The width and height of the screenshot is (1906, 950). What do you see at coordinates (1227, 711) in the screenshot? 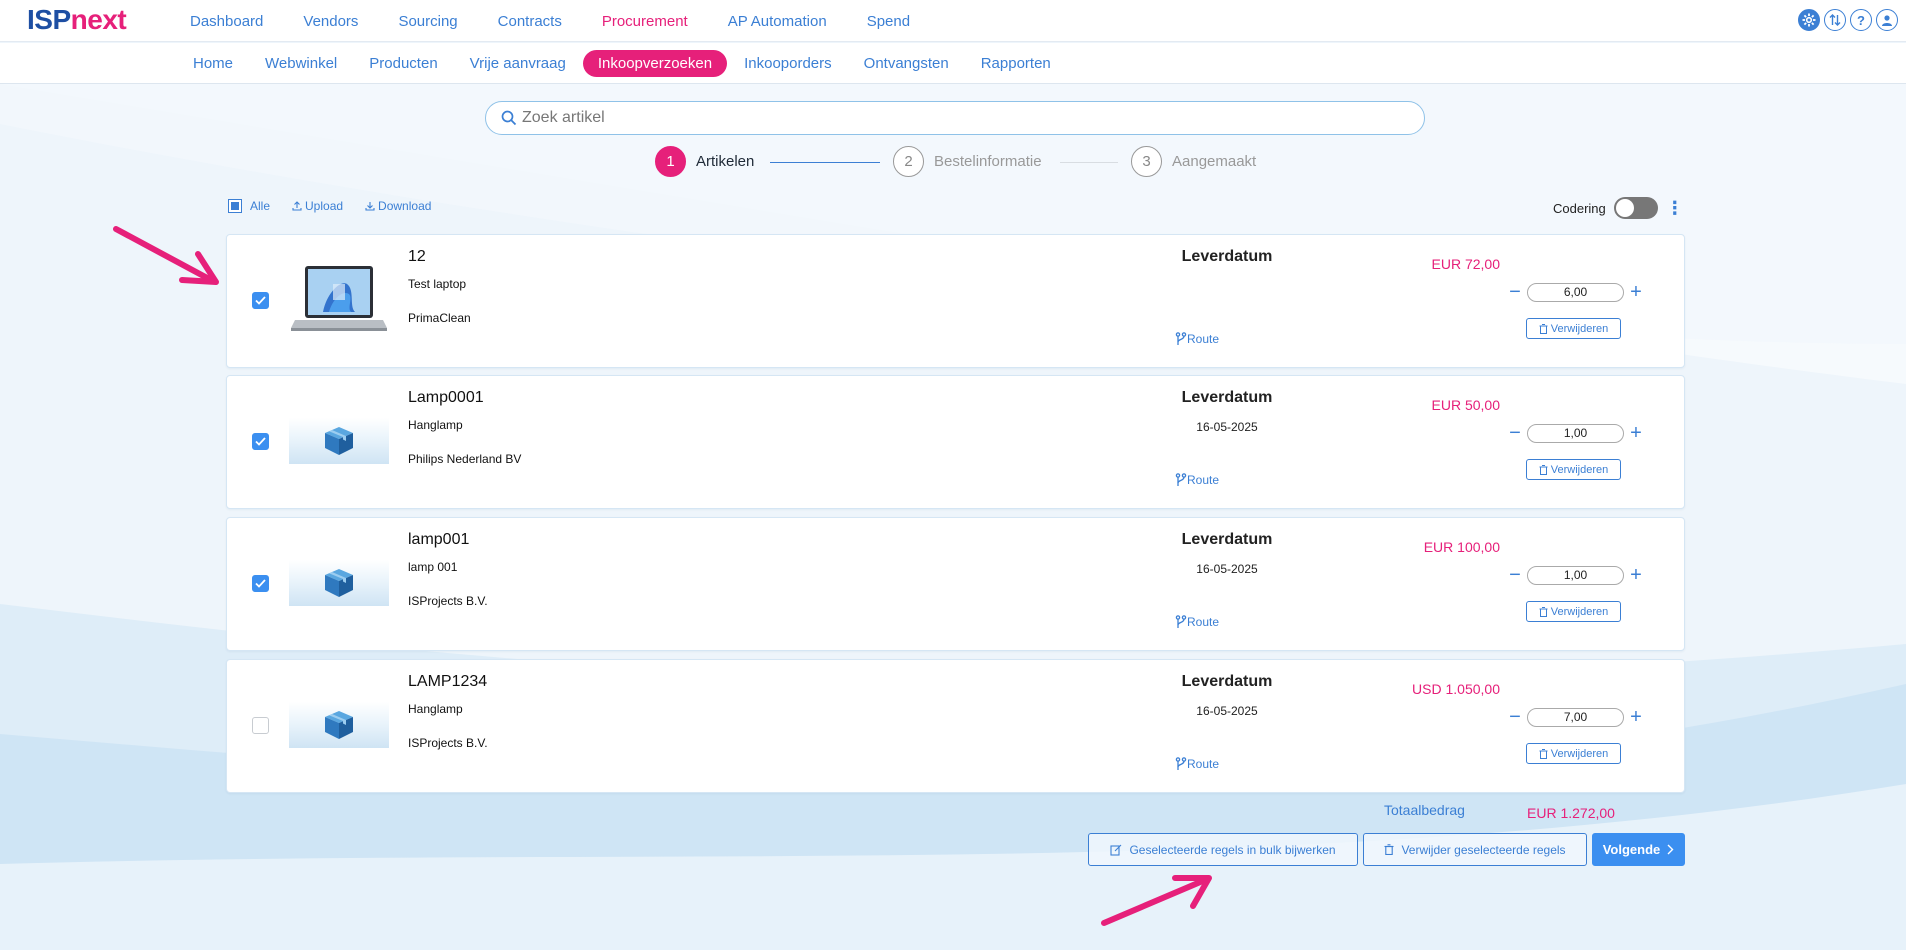
I see `item-4-delivery-date: 16-05-2025` at bounding box center [1227, 711].